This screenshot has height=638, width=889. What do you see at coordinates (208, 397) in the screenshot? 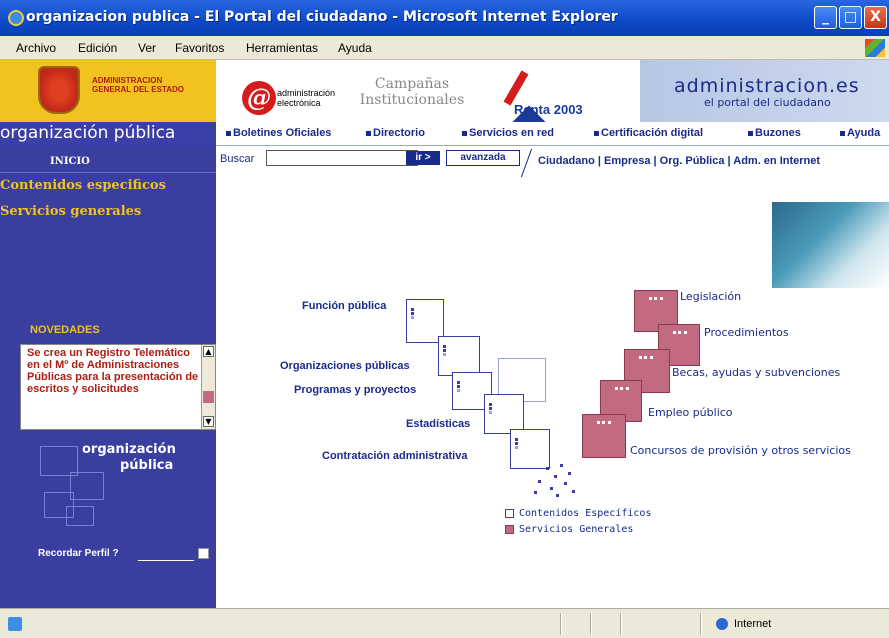
I see `scroll-thumb` at bounding box center [208, 397].